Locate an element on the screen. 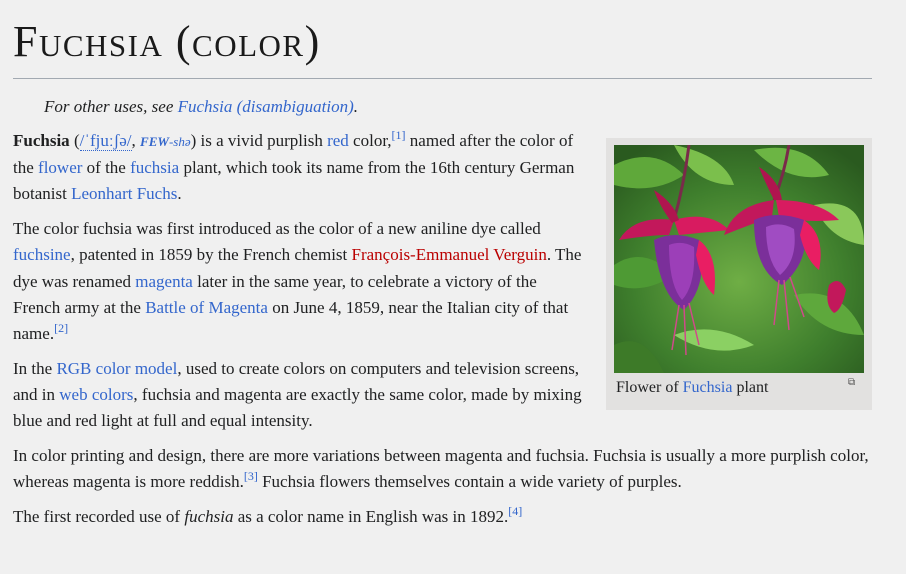 The height and width of the screenshot is (574, 906). fuchsia-italic-term: fuchsia is located at coordinates (209, 516).